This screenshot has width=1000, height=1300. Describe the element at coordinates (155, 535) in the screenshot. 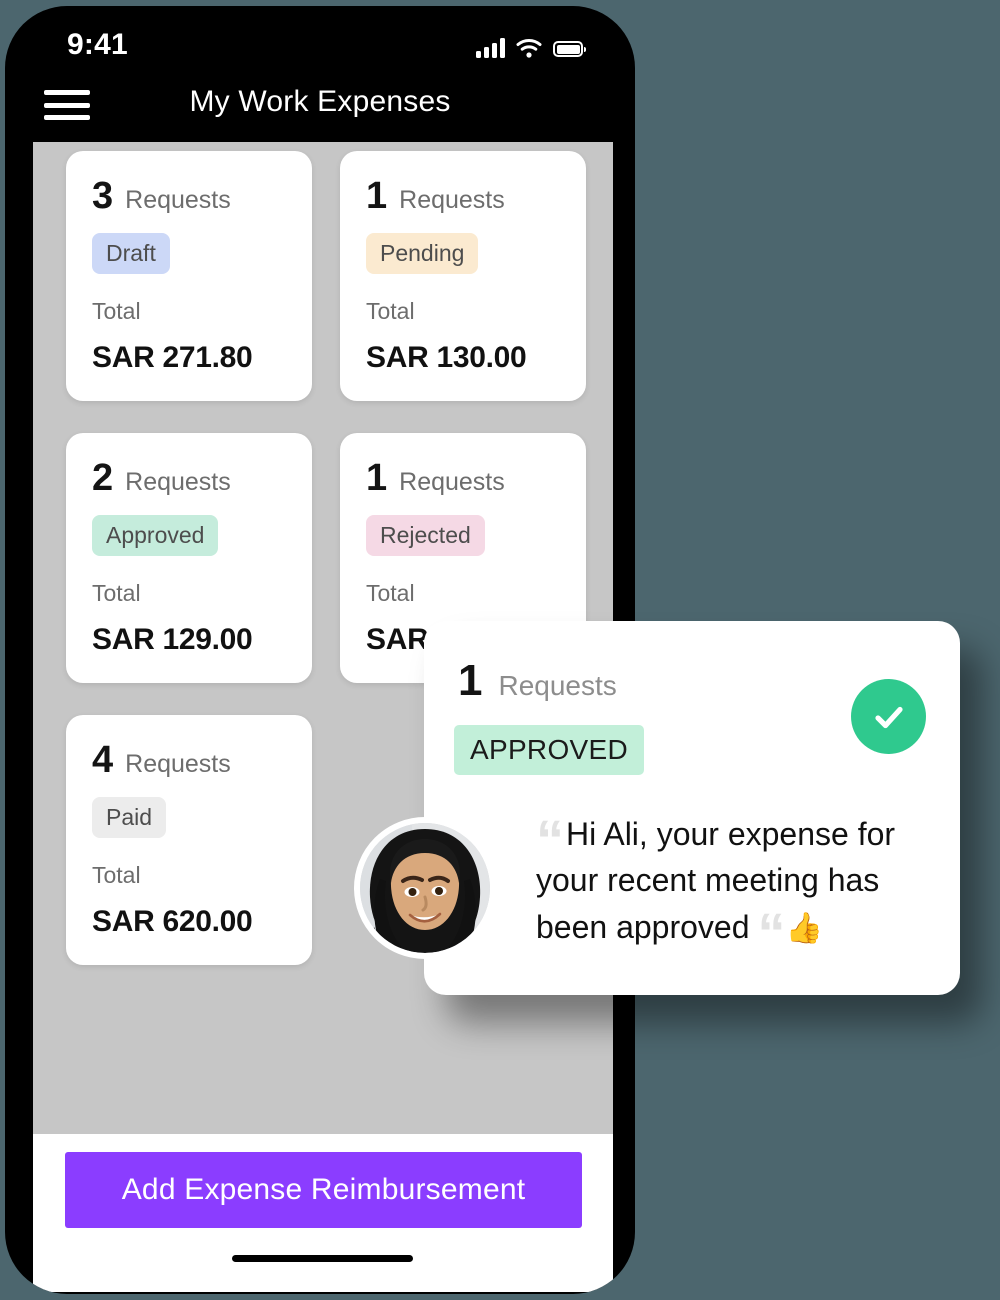

I see `status-badge: Approved` at that location.